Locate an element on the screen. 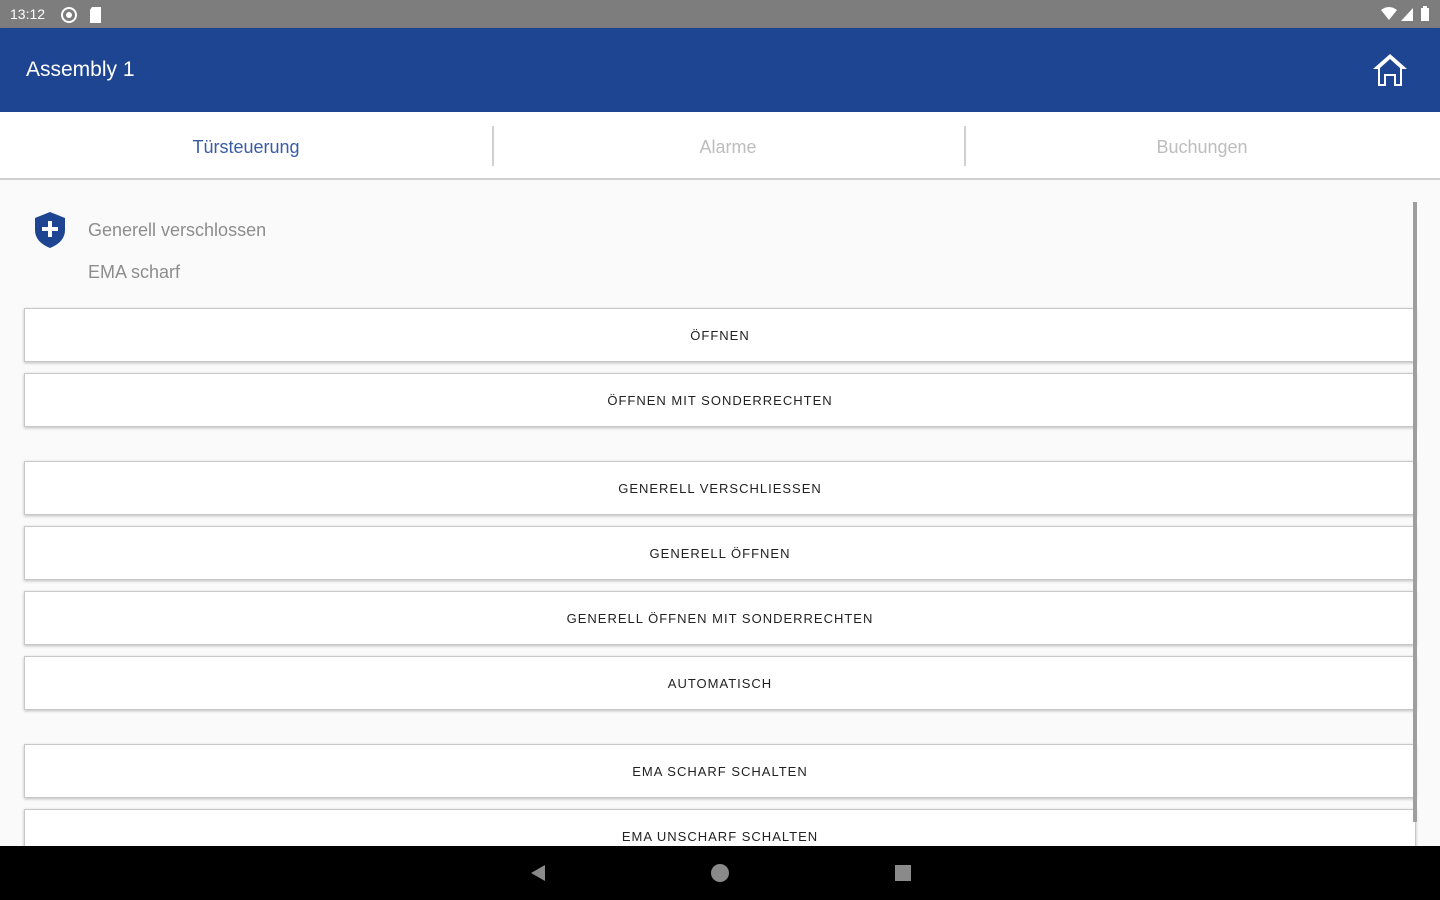 This screenshot has width=1440, height=900. open-special-rights-button: ÖFFNEN MIT SONDERRECHTEN is located at coordinates (720, 400).